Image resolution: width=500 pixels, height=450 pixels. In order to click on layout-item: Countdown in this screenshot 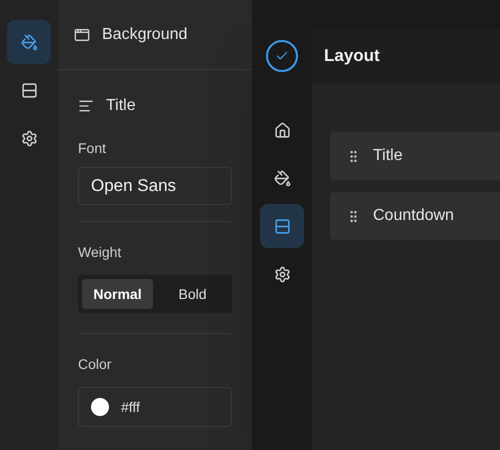, I will do `click(415, 216)`.